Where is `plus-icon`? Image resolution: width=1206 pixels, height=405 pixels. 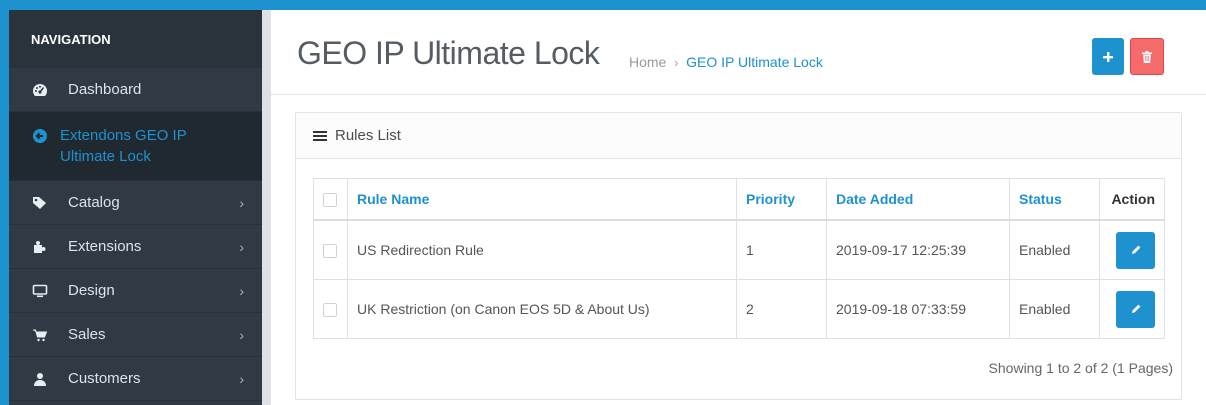 plus-icon is located at coordinates (1108, 56).